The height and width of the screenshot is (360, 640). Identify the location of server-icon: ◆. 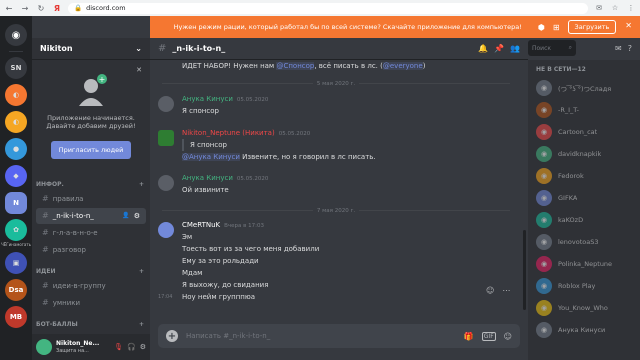
(16, 176).